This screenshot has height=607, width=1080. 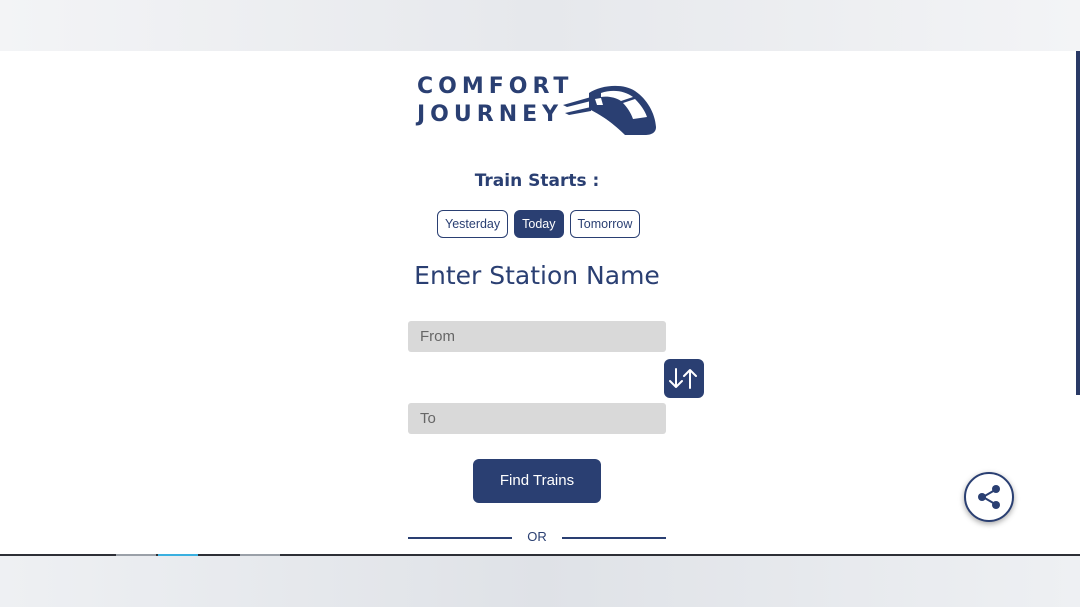 I want to click on or-line-right, so click(x=614, y=538).